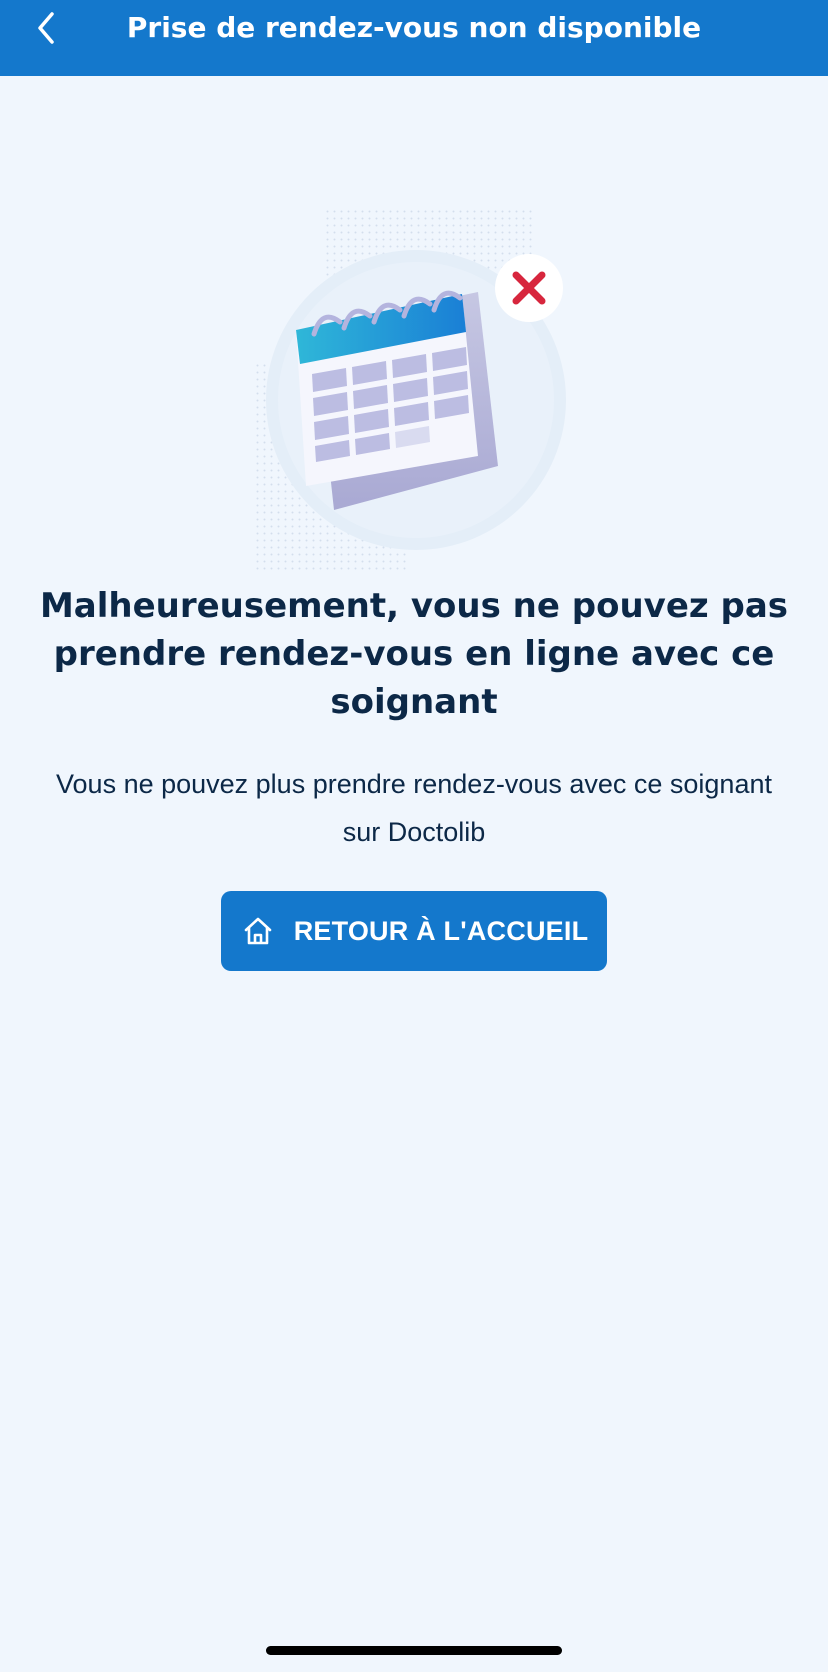 The height and width of the screenshot is (1672, 828). What do you see at coordinates (414, 27) in the screenshot?
I see `page-title: Prise de rendez-vous non disponible` at bounding box center [414, 27].